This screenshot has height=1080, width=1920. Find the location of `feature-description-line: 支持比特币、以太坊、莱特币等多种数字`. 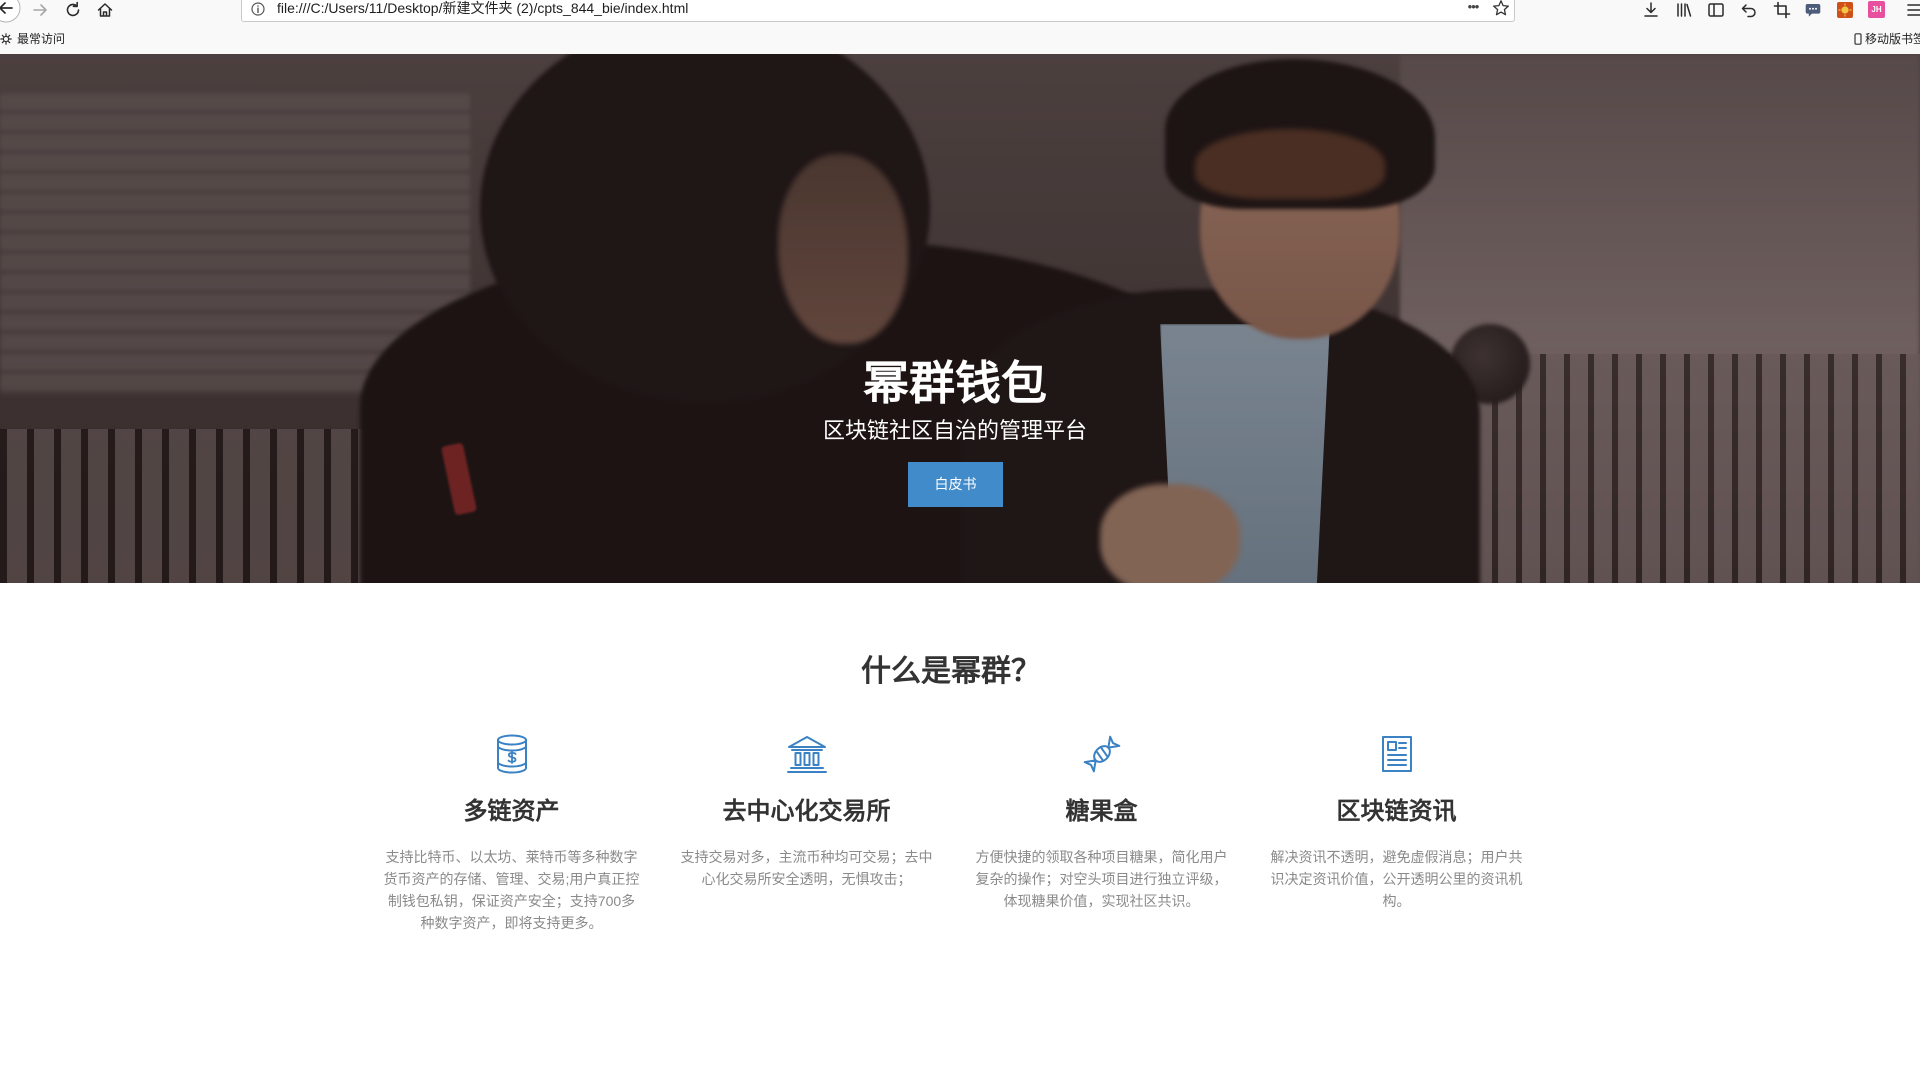

feature-description-line: 支持比特币、以太坊、莱特币等多种数字 is located at coordinates (511, 857).